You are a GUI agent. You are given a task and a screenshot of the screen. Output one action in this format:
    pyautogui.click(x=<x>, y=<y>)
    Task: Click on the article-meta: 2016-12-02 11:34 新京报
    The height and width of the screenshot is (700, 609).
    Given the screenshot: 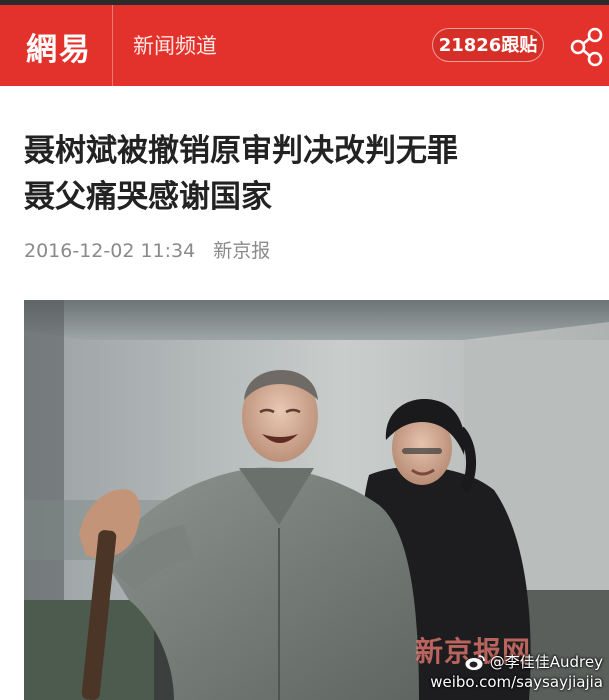 What is the action you would take?
    pyautogui.click(x=147, y=249)
    